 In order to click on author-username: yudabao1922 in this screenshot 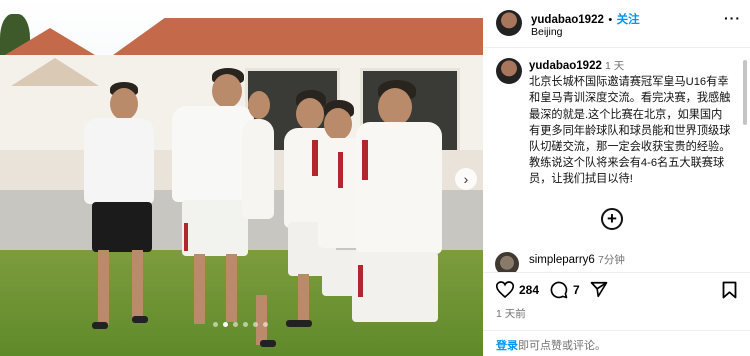, I will do `click(567, 20)`.